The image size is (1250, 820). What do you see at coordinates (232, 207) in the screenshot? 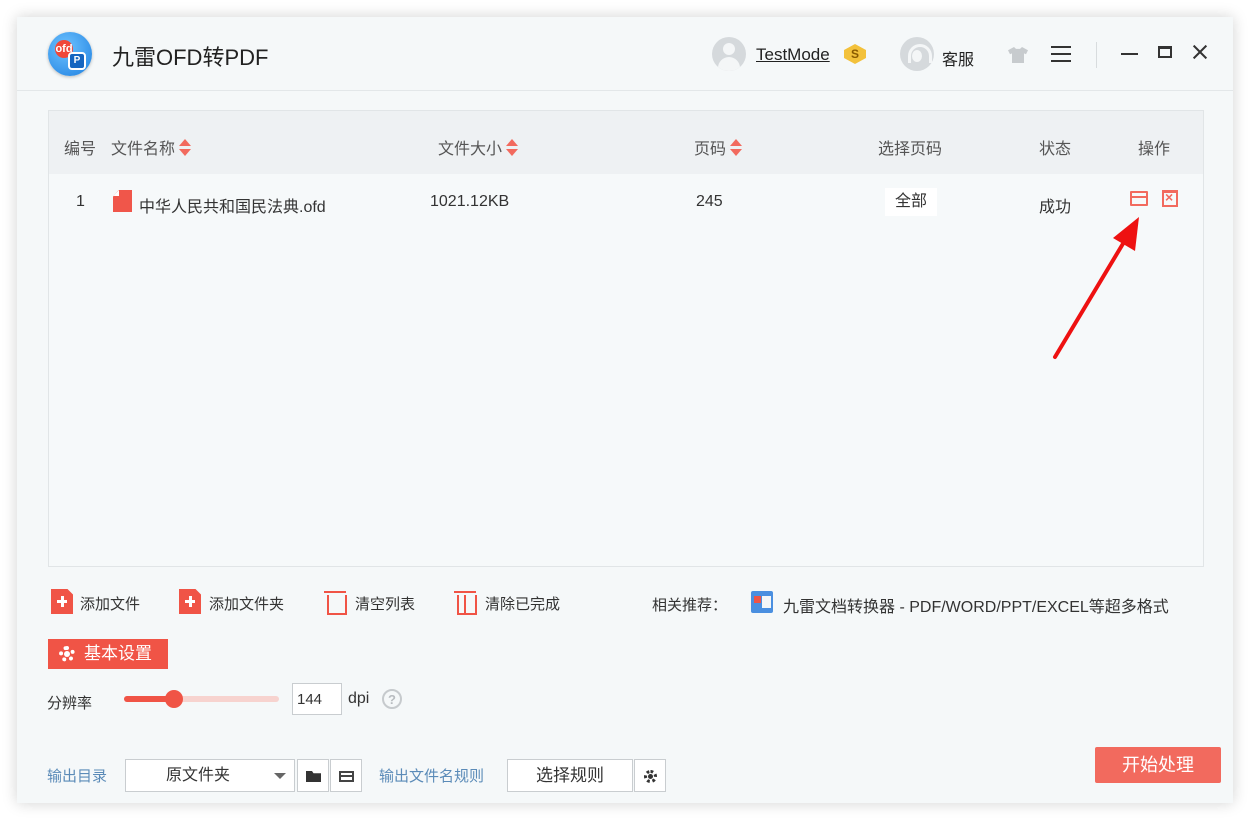
I see `row-file-name: 中华人民共和国民法典.ofd` at bounding box center [232, 207].